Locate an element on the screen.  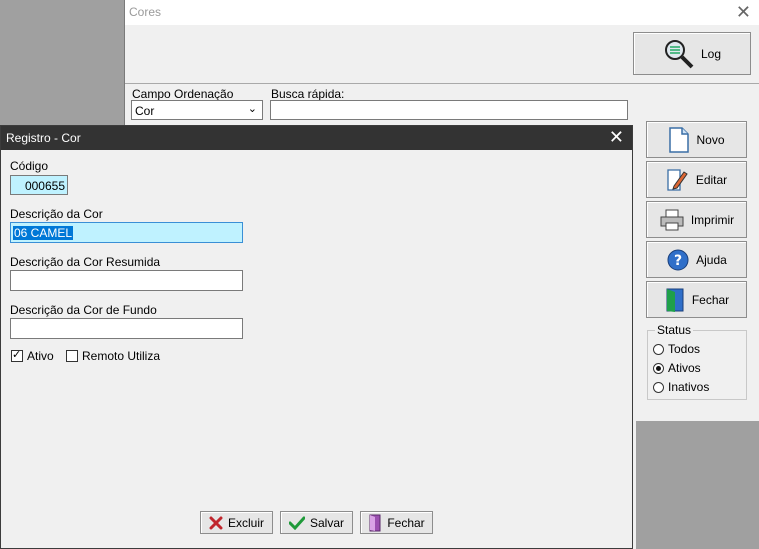
printer-icon is located at coordinates (672, 220).